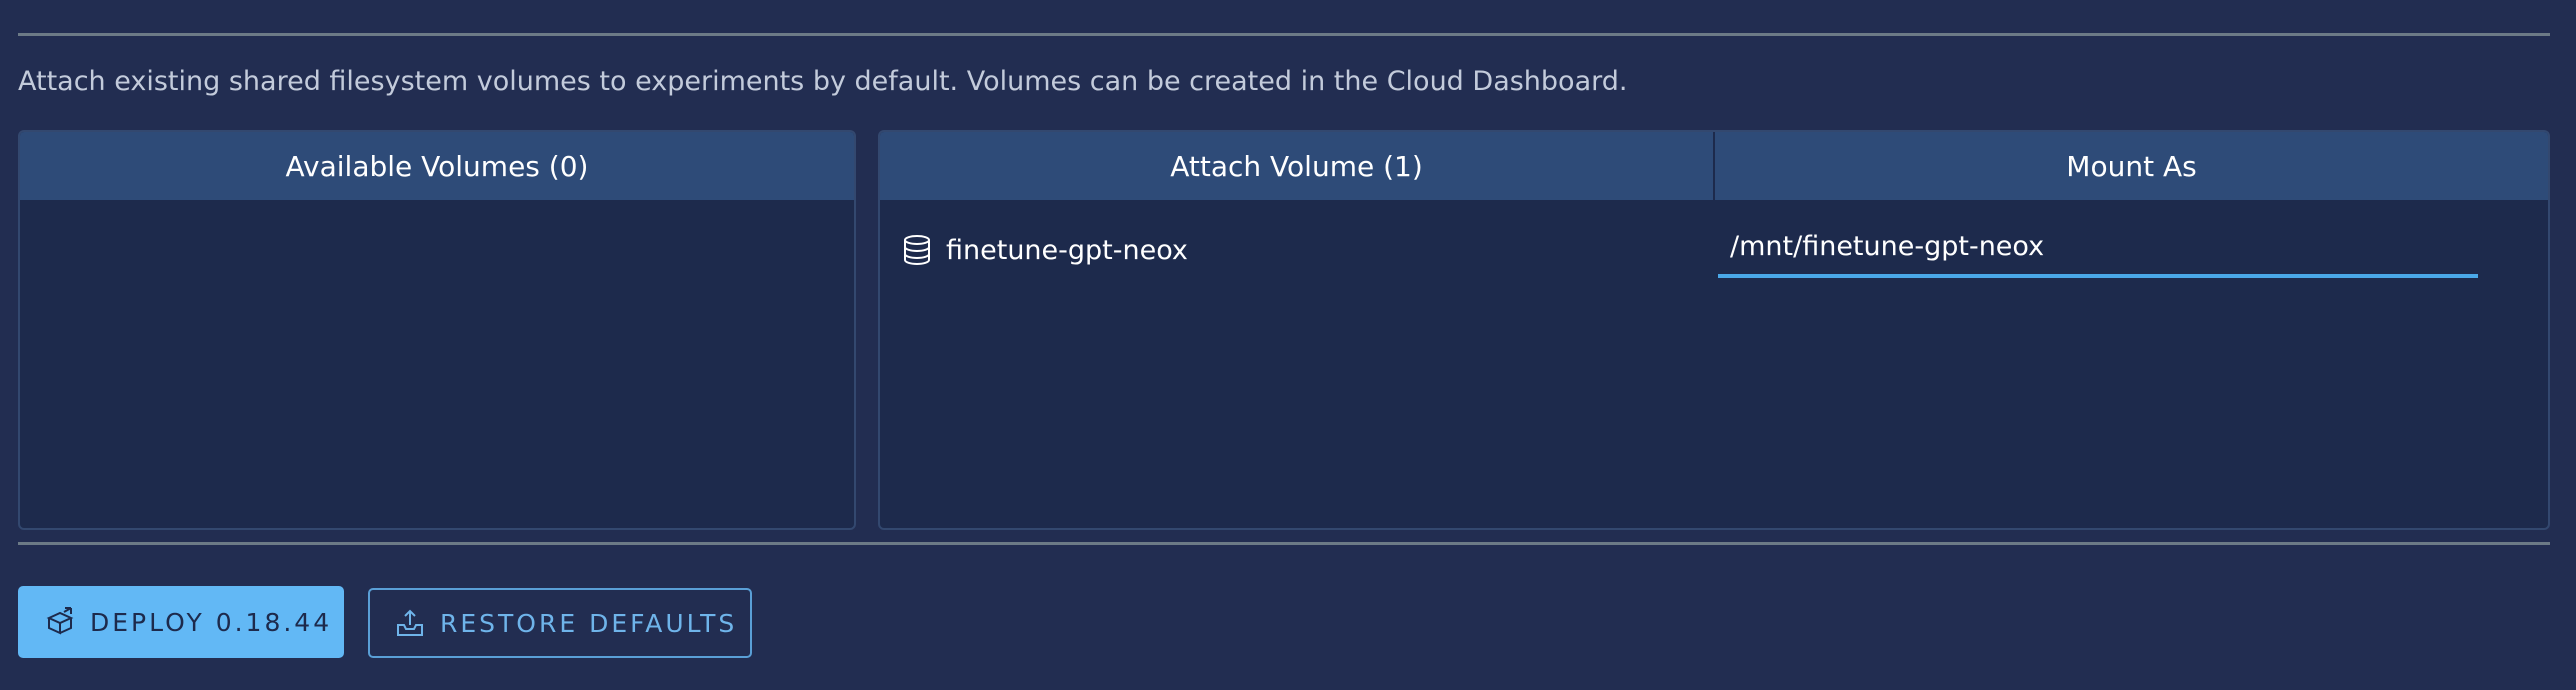  I want to click on restore-defaults-button: RESTORE DEFAULTS, so click(560, 623).